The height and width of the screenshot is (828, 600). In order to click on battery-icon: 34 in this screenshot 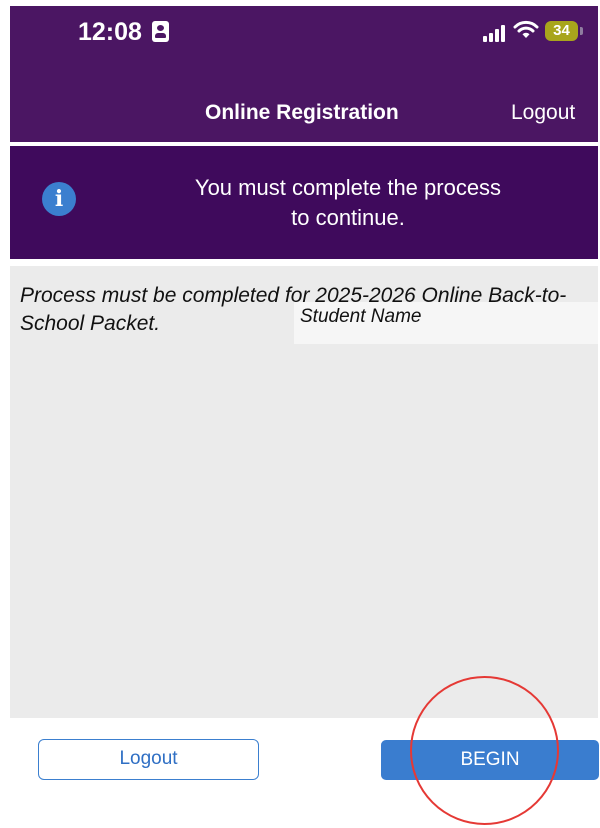, I will do `click(561, 31)`.